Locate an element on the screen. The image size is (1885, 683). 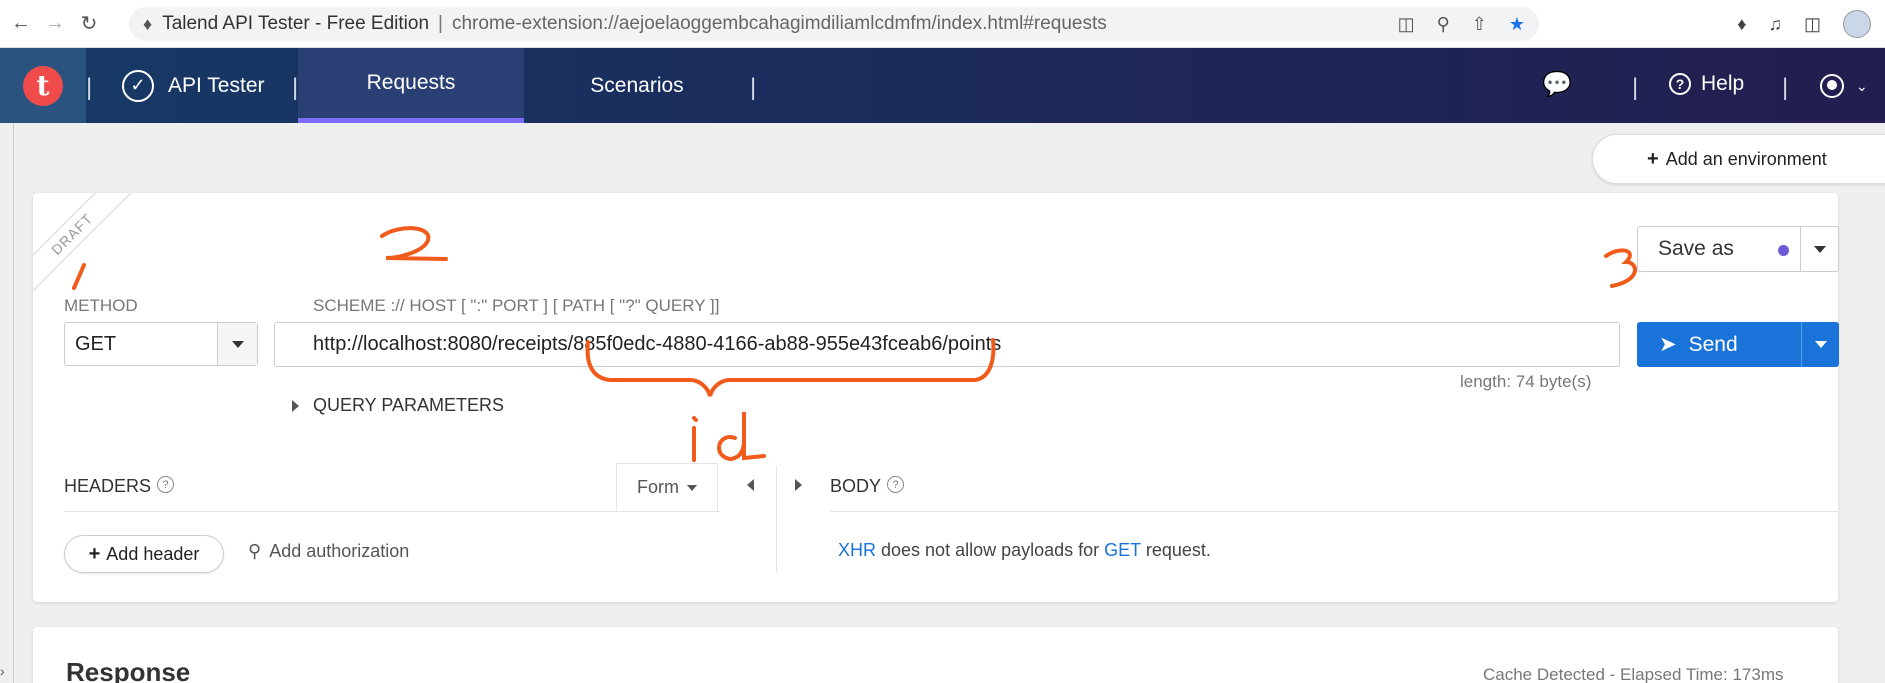
method-label: METHOD is located at coordinates (101, 305).